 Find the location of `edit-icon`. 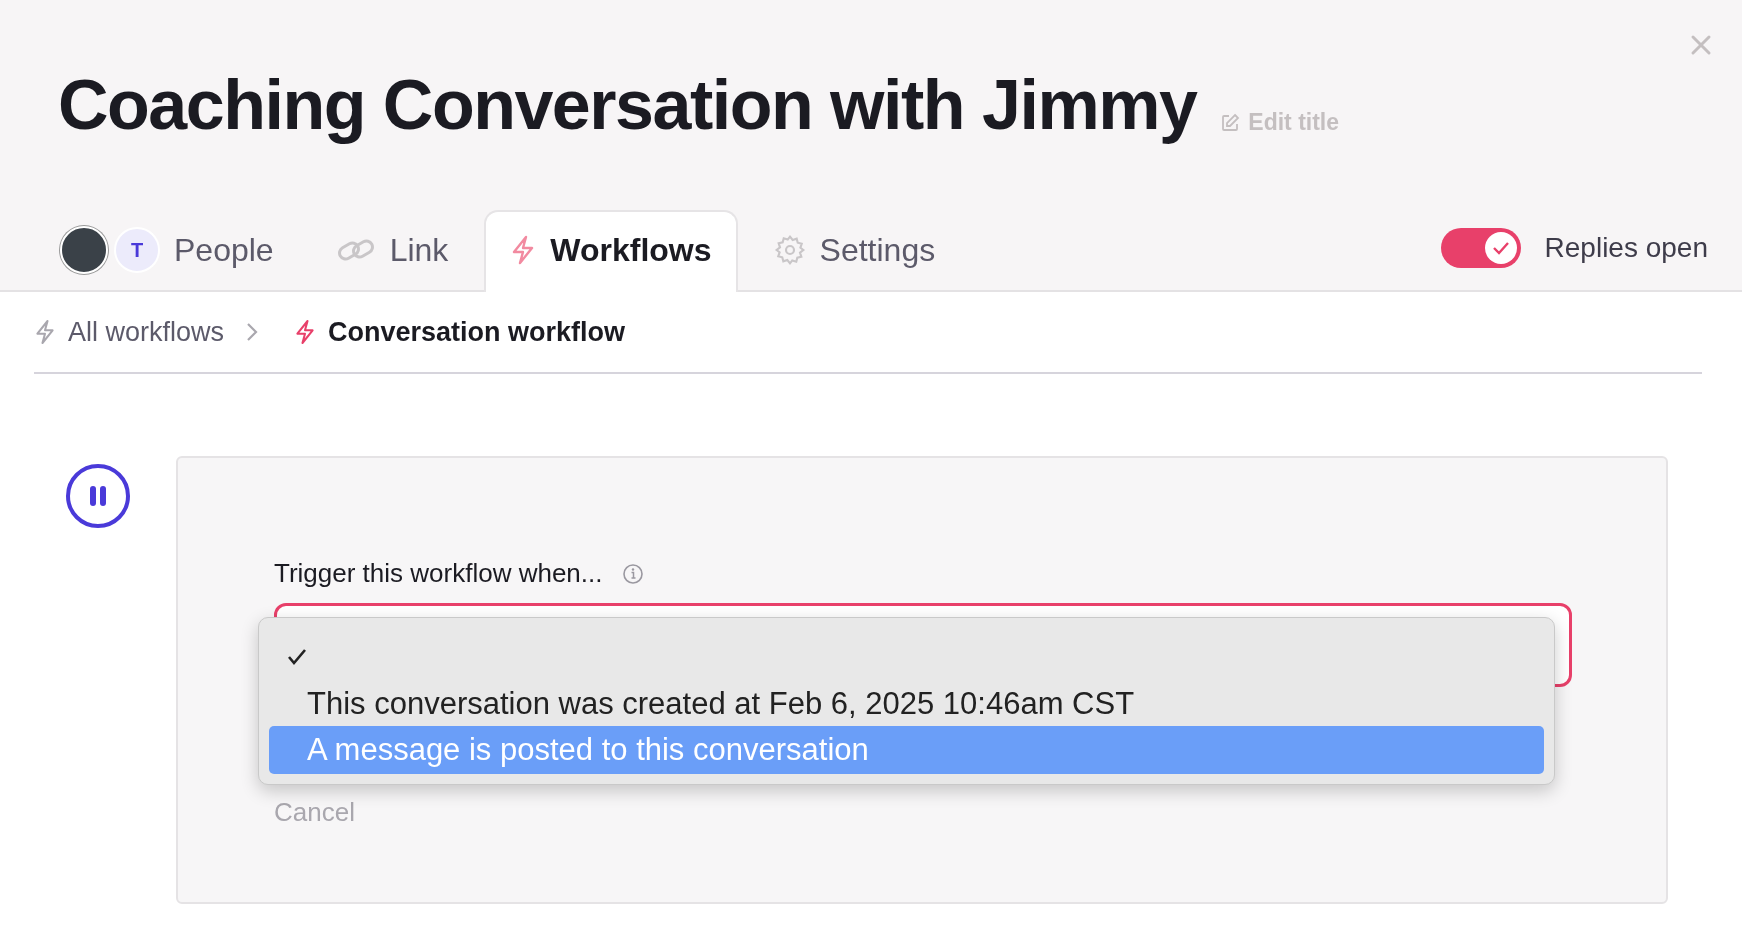

edit-icon is located at coordinates (1230, 122).